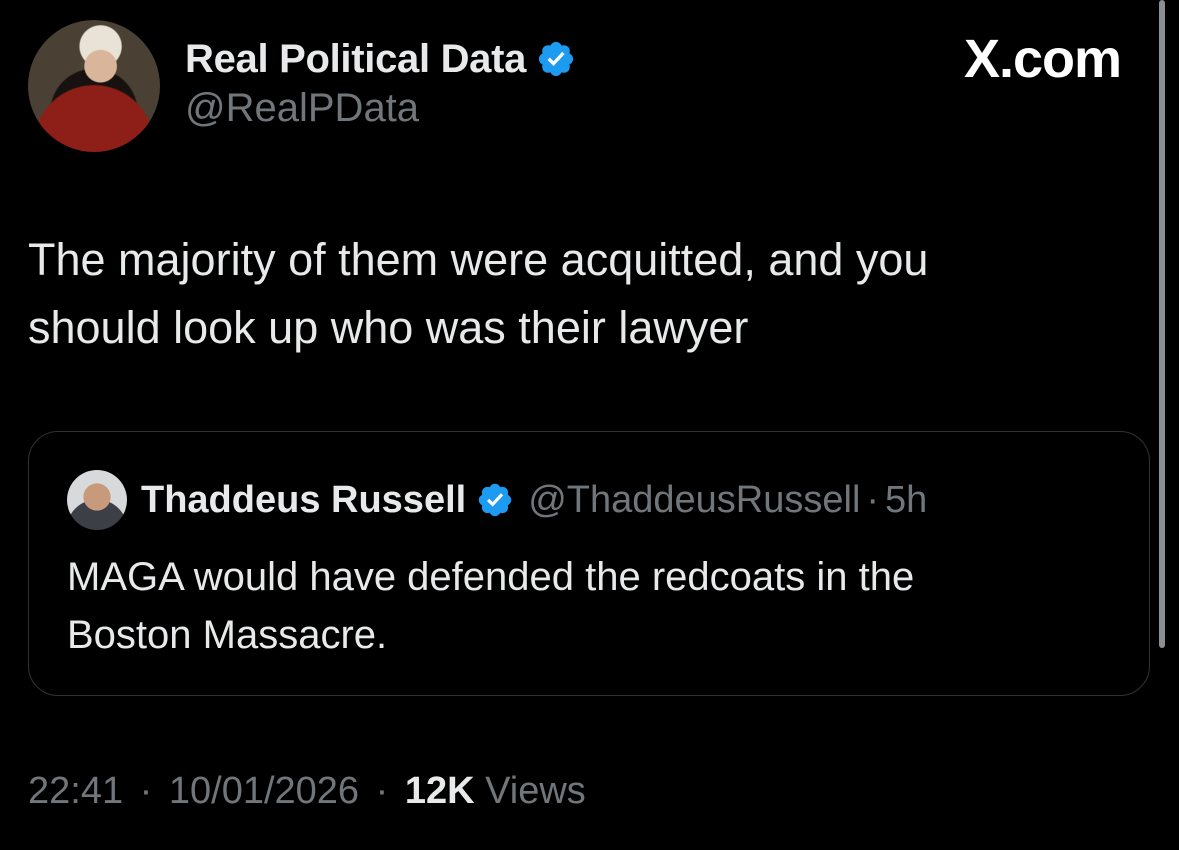 The height and width of the screenshot is (850, 1179). I want to click on quoted-author-name: Thaddeus Russell, so click(304, 499).